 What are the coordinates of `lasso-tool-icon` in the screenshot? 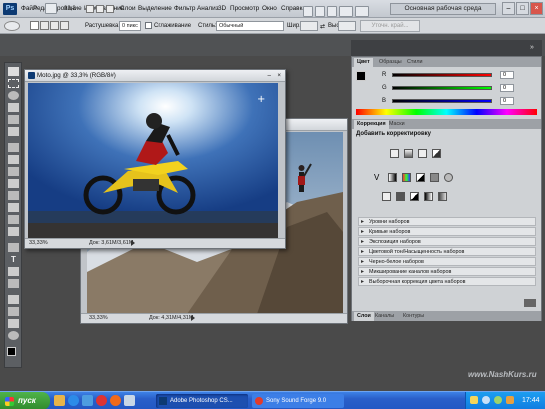 It's located at (13, 95).